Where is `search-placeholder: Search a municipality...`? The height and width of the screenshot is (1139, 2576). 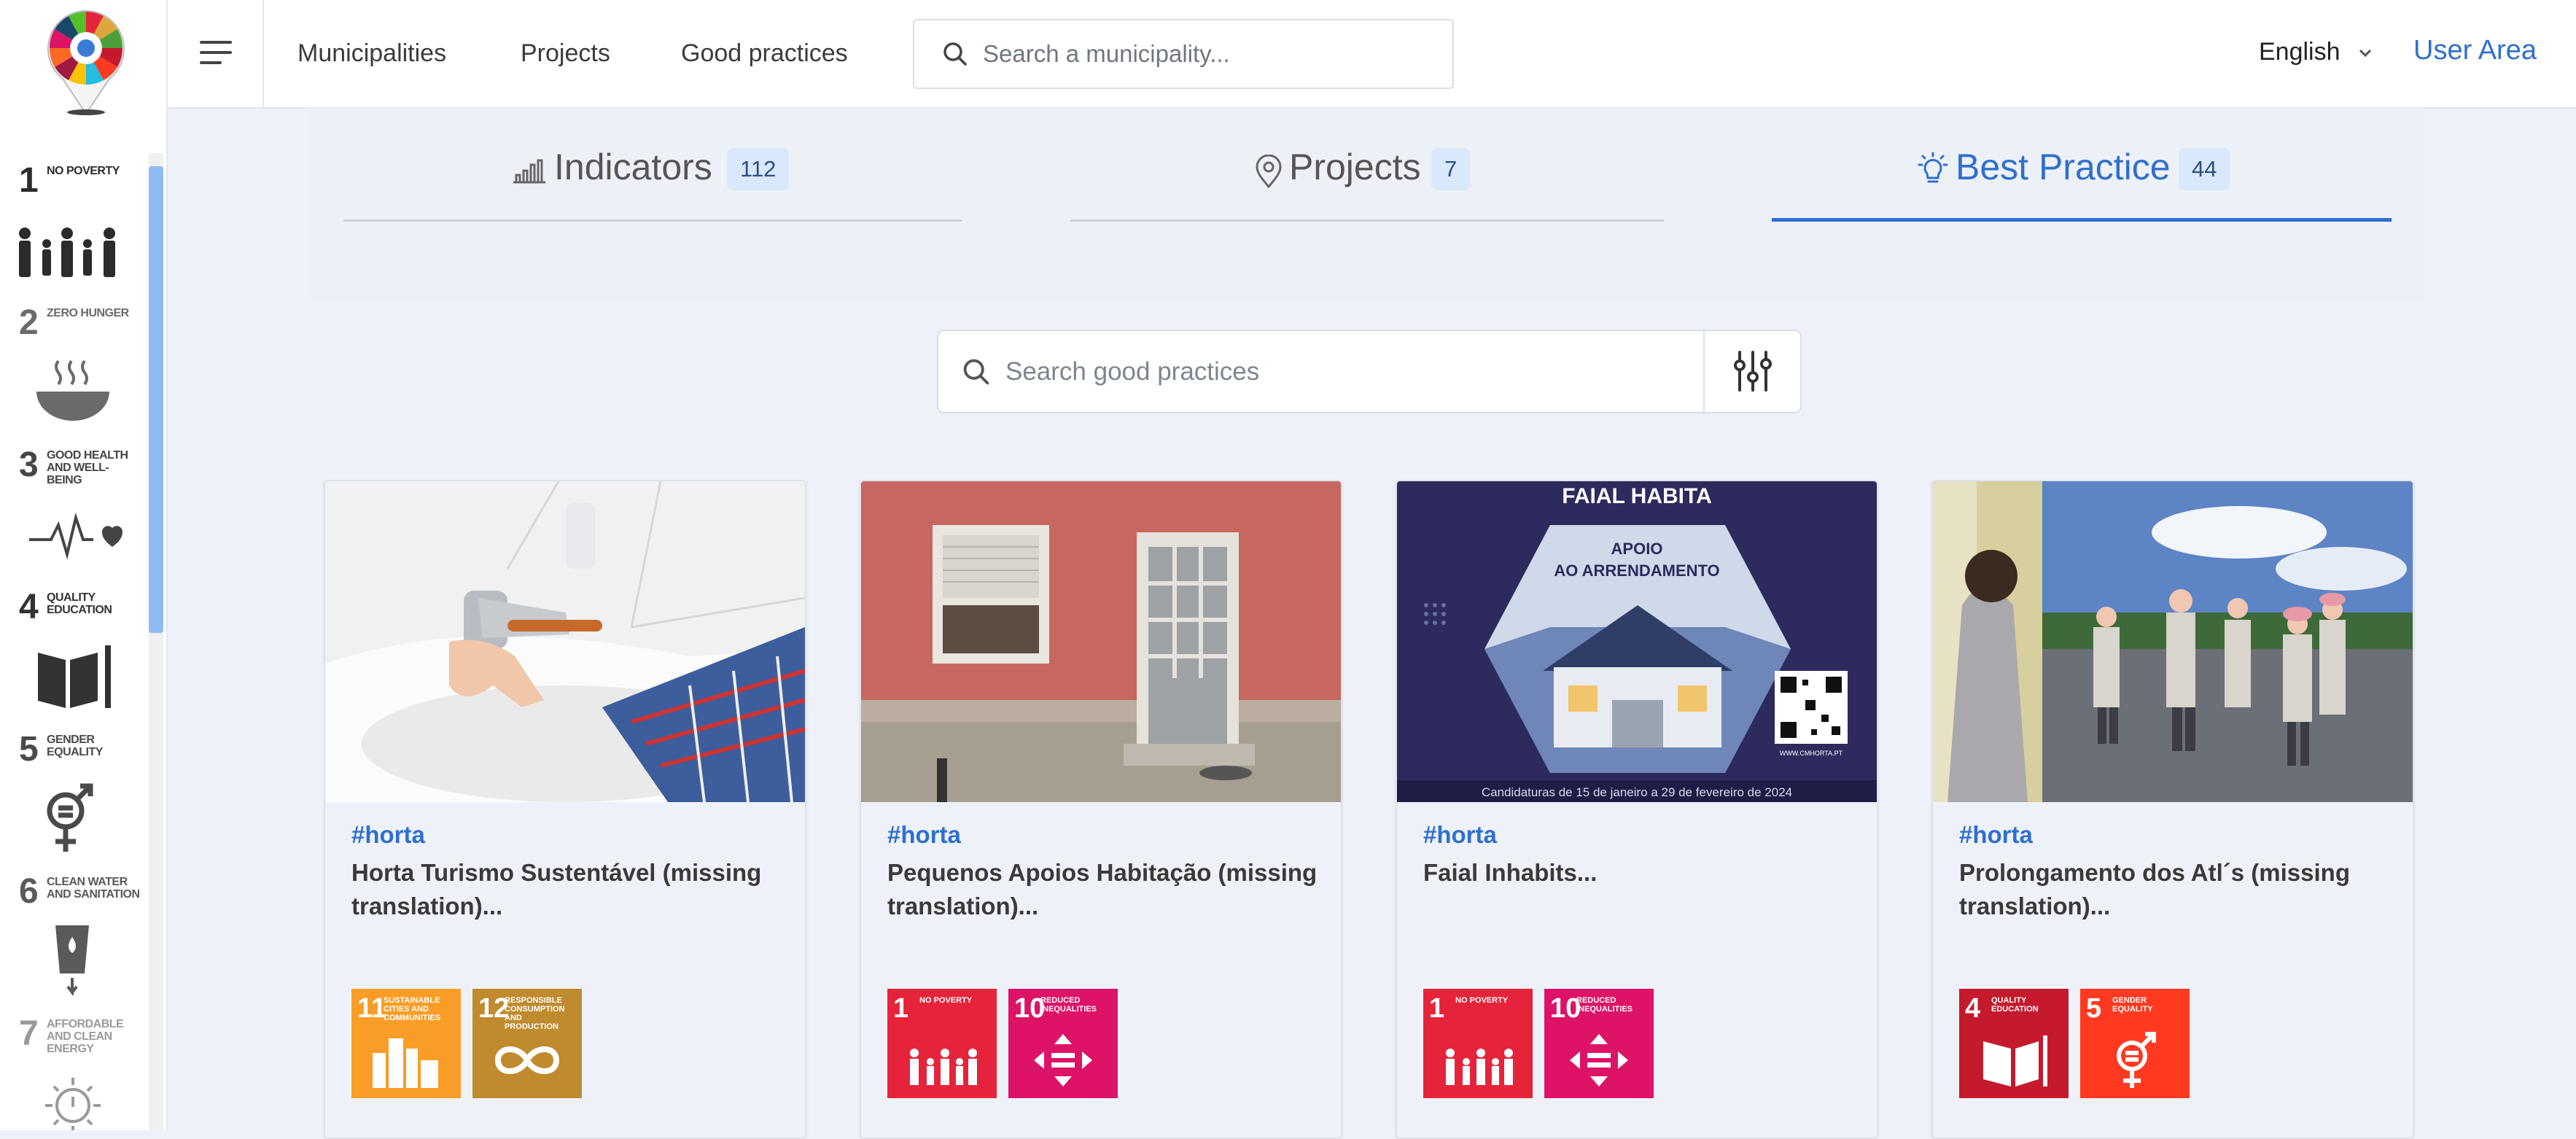 search-placeholder: Search a municipality... is located at coordinates (1106, 54).